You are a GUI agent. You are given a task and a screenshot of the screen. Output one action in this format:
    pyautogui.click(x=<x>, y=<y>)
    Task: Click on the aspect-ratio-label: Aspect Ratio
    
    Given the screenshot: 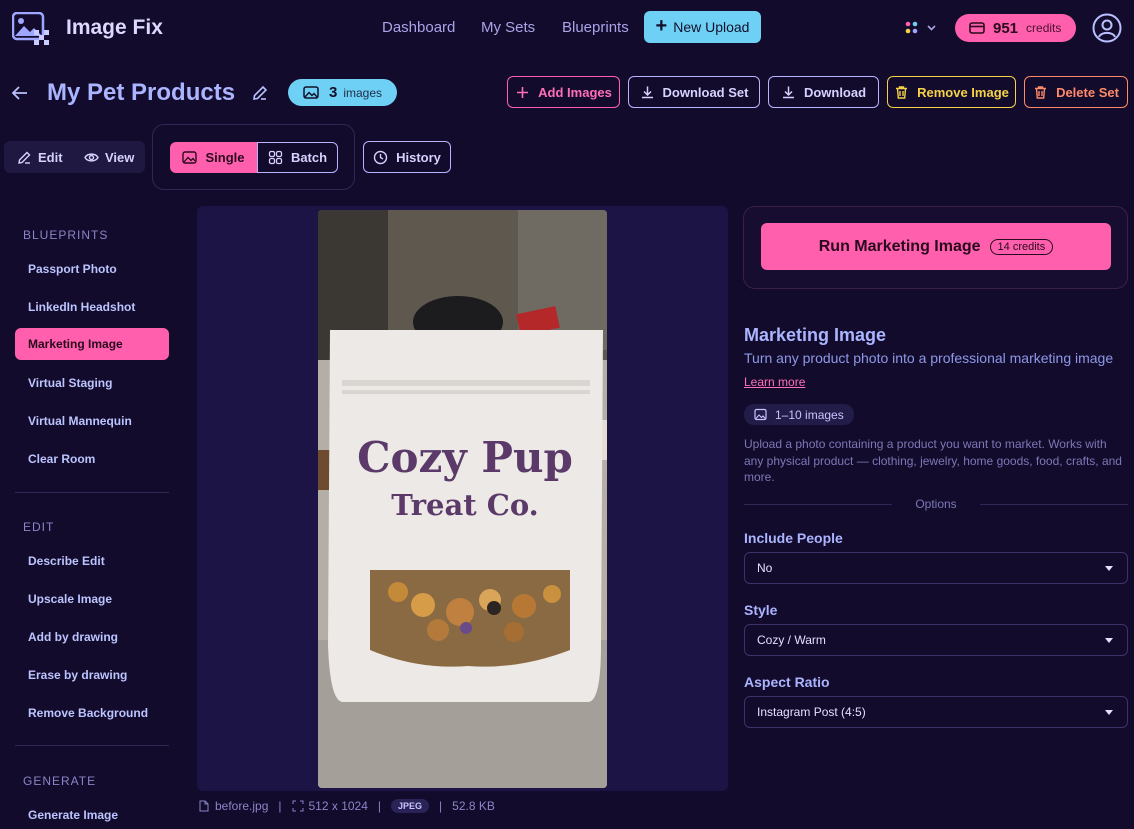 What is the action you would take?
    pyautogui.click(x=787, y=682)
    